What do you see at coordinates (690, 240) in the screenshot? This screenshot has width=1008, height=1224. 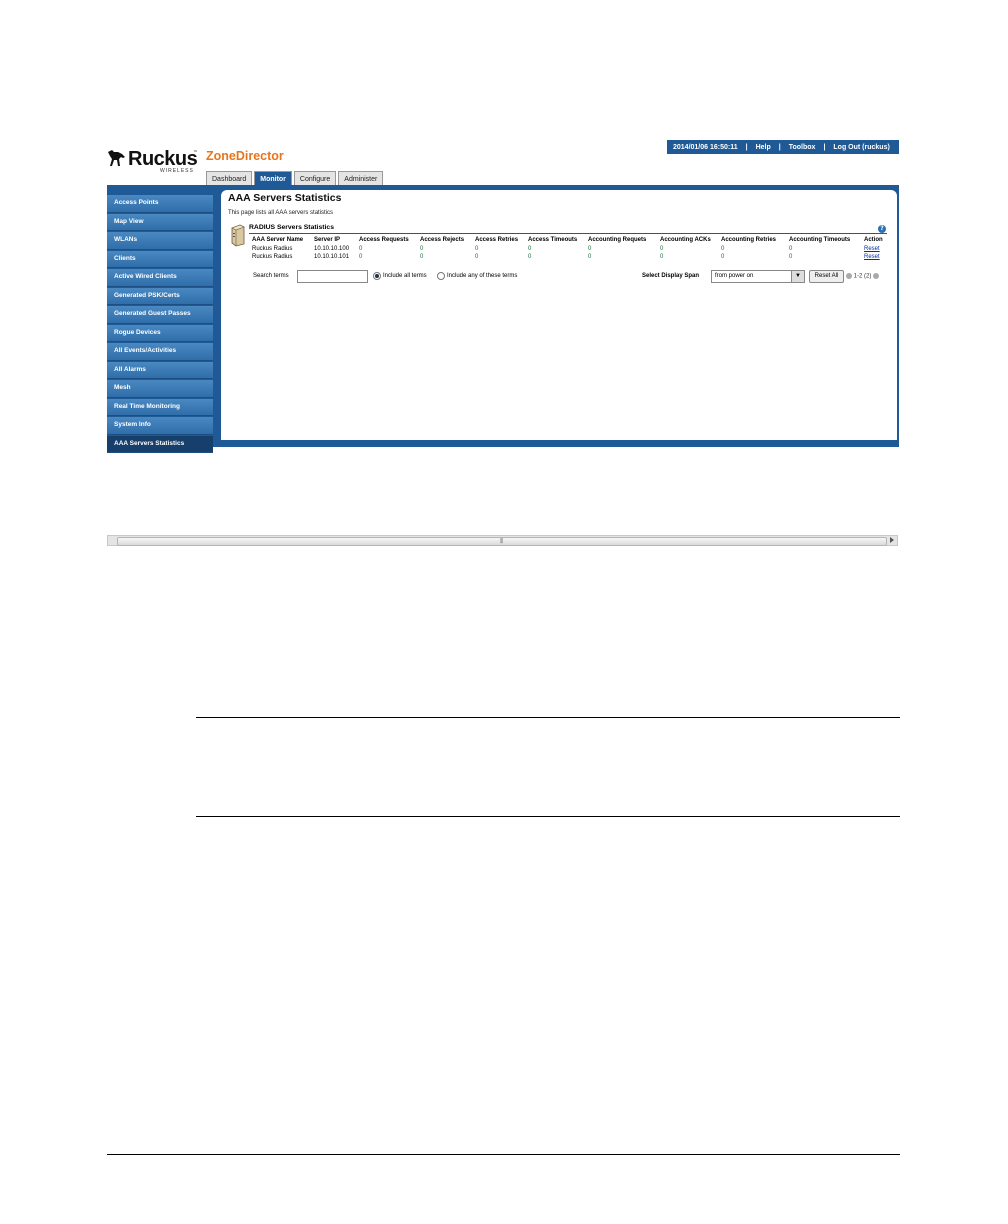 I see `col-header: Accounting ACKs` at bounding box center [690, 240].